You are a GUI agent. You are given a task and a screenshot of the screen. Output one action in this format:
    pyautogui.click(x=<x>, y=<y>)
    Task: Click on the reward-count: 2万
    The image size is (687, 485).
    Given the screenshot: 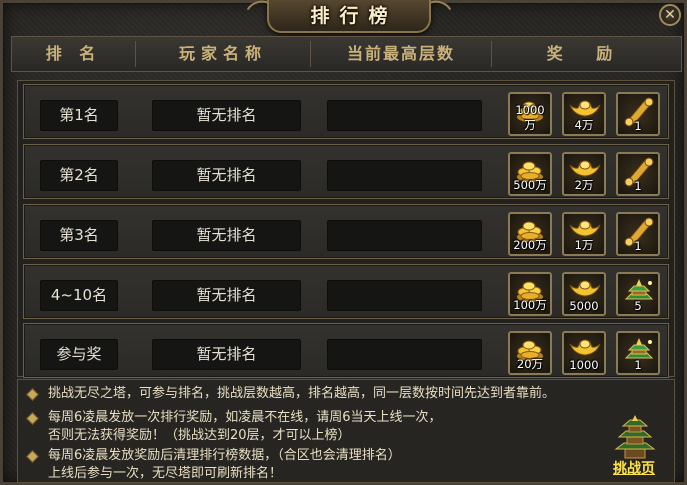 What is the action you would take?
    pyautogui.click(x=584, y=185)
    